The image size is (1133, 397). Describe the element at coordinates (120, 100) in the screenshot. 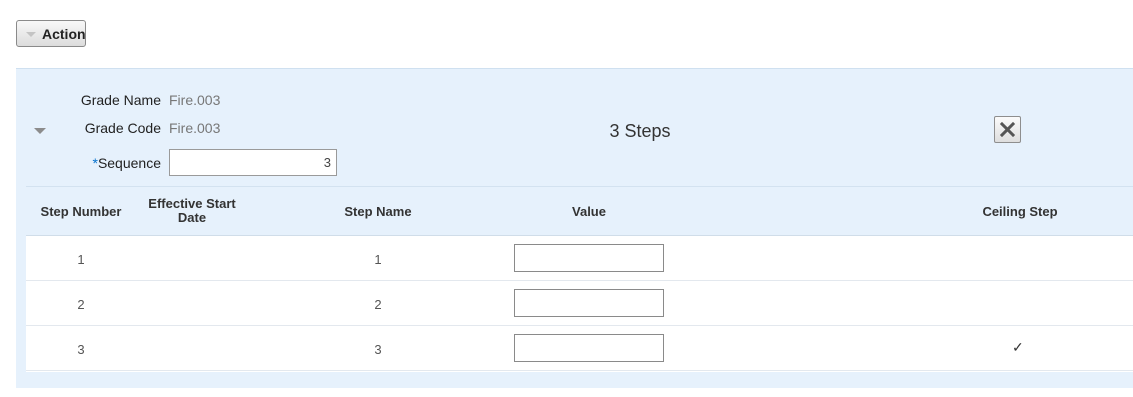

I see `grade-name-label: Grade Name` at that location.